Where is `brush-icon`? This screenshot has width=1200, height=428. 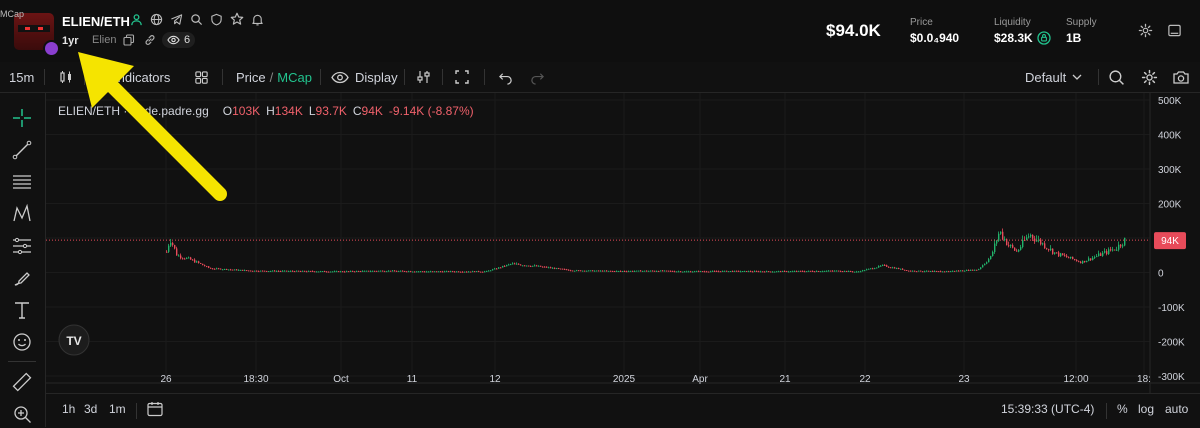
brush-icon is located at coordinates (22, 278).